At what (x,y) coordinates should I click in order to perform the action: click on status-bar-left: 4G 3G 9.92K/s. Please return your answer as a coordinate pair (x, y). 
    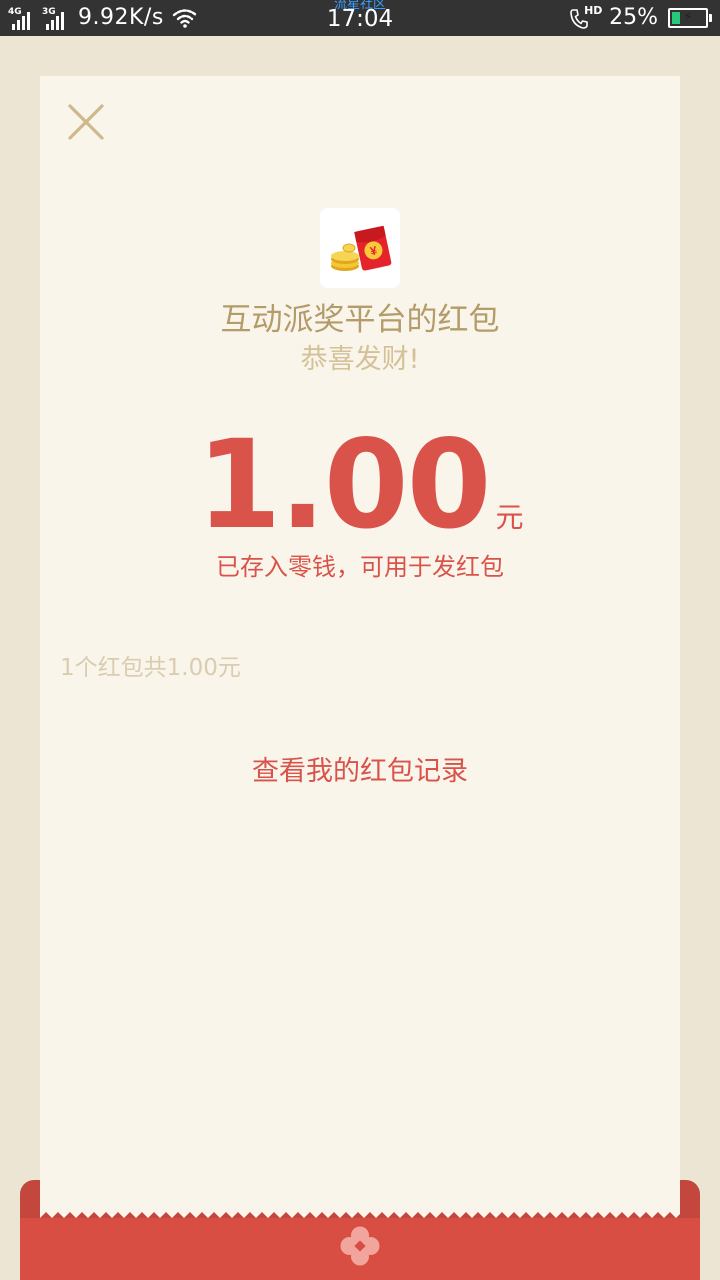
    Looking at the image, I should click on (103, 18).